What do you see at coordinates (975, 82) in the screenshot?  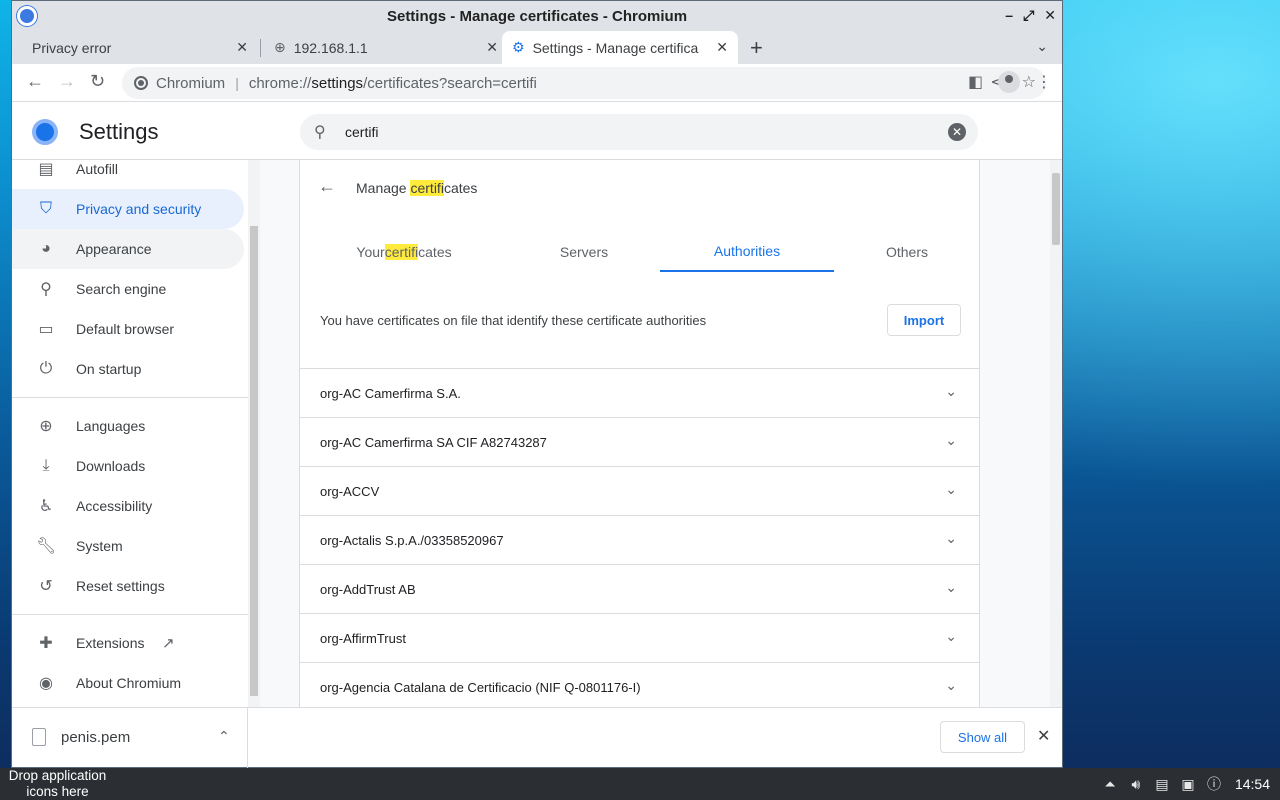 I see `side-panel-icon: ◧` at bounding box center [975, 82].